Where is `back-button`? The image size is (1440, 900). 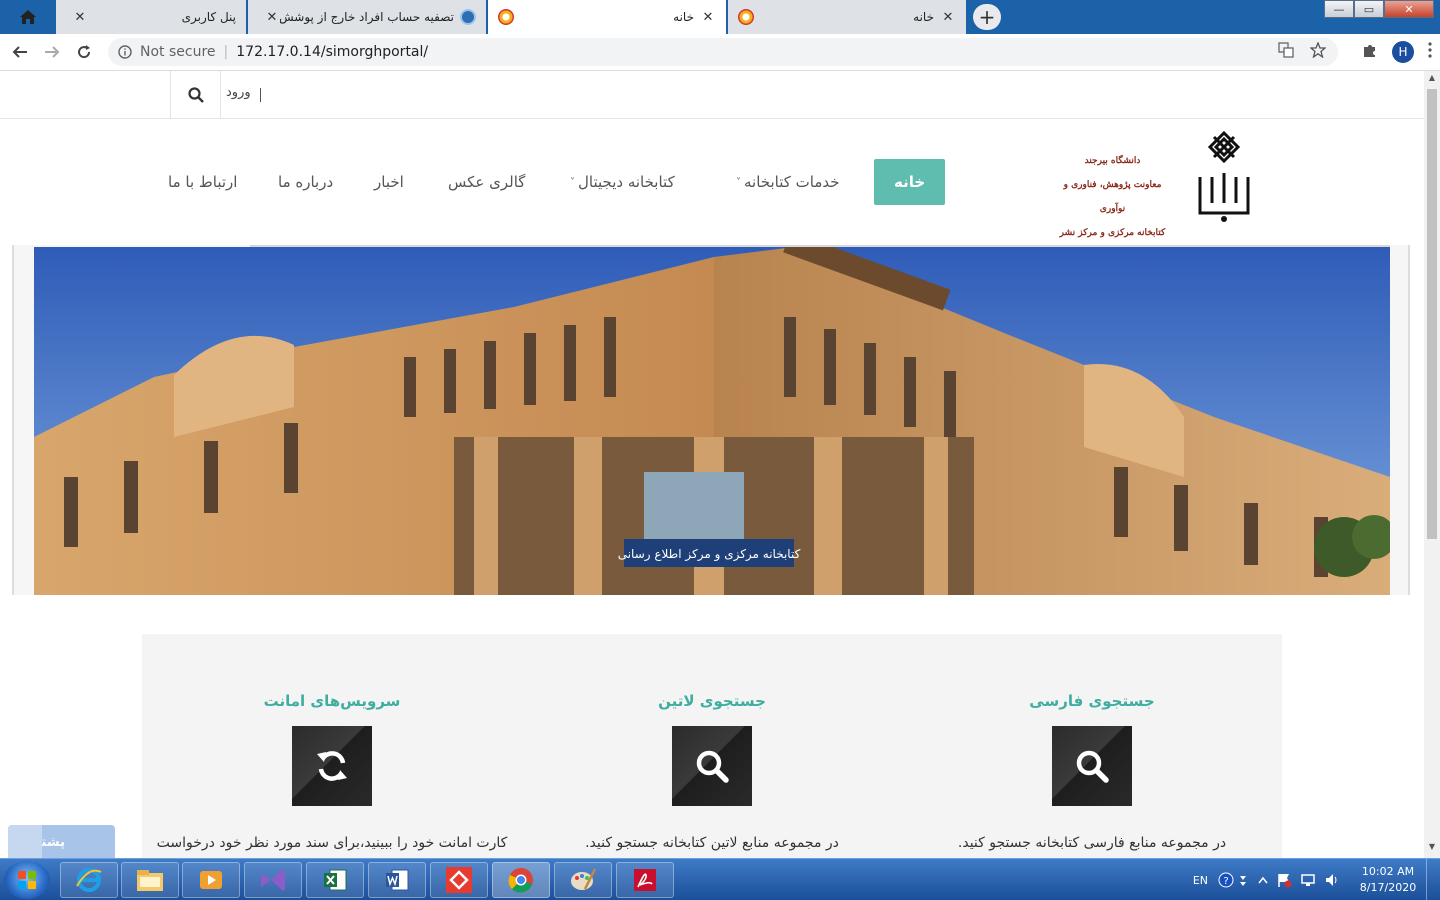 back-button is located at coordinates (20, 52).